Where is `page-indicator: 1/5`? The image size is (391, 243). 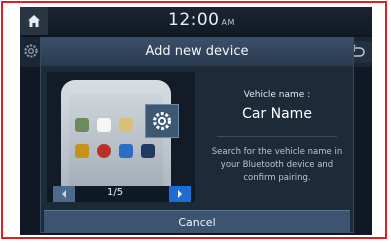
page-indicator: 1/5 is located at coordinates (121, 194).